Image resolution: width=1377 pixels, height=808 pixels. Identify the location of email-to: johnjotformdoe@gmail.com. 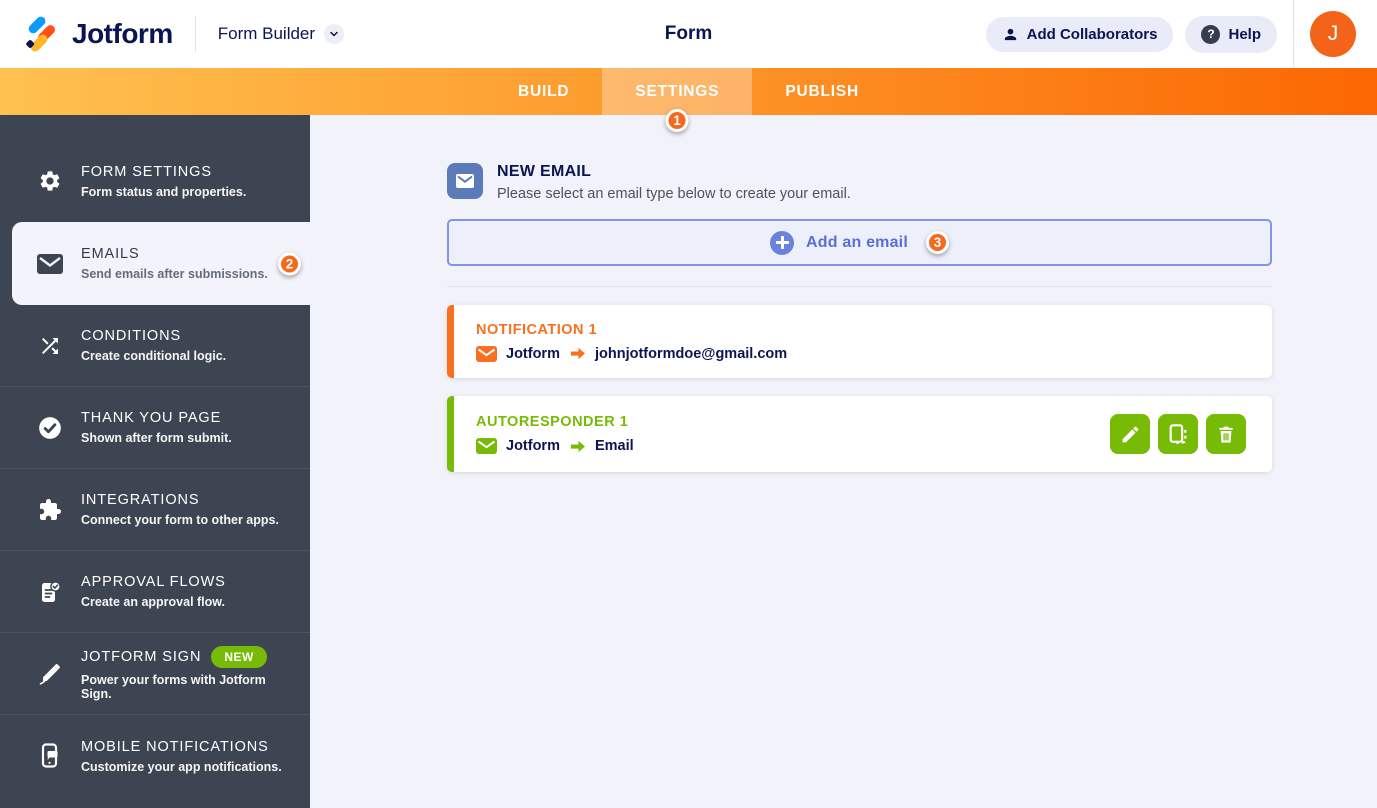
(691, 353).